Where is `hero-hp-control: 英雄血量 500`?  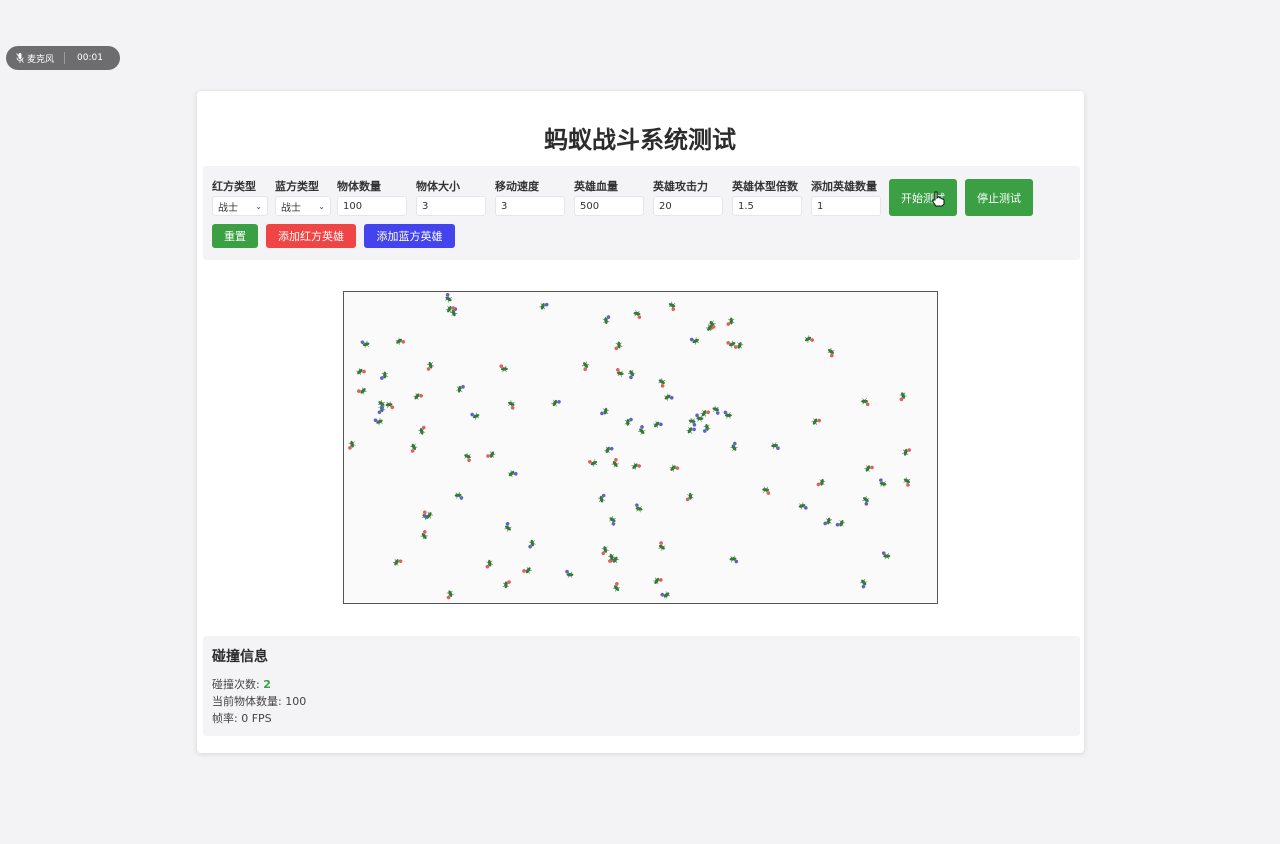 hero-hp-control: 英雄血量 500 is located at coordinates (609, 197).